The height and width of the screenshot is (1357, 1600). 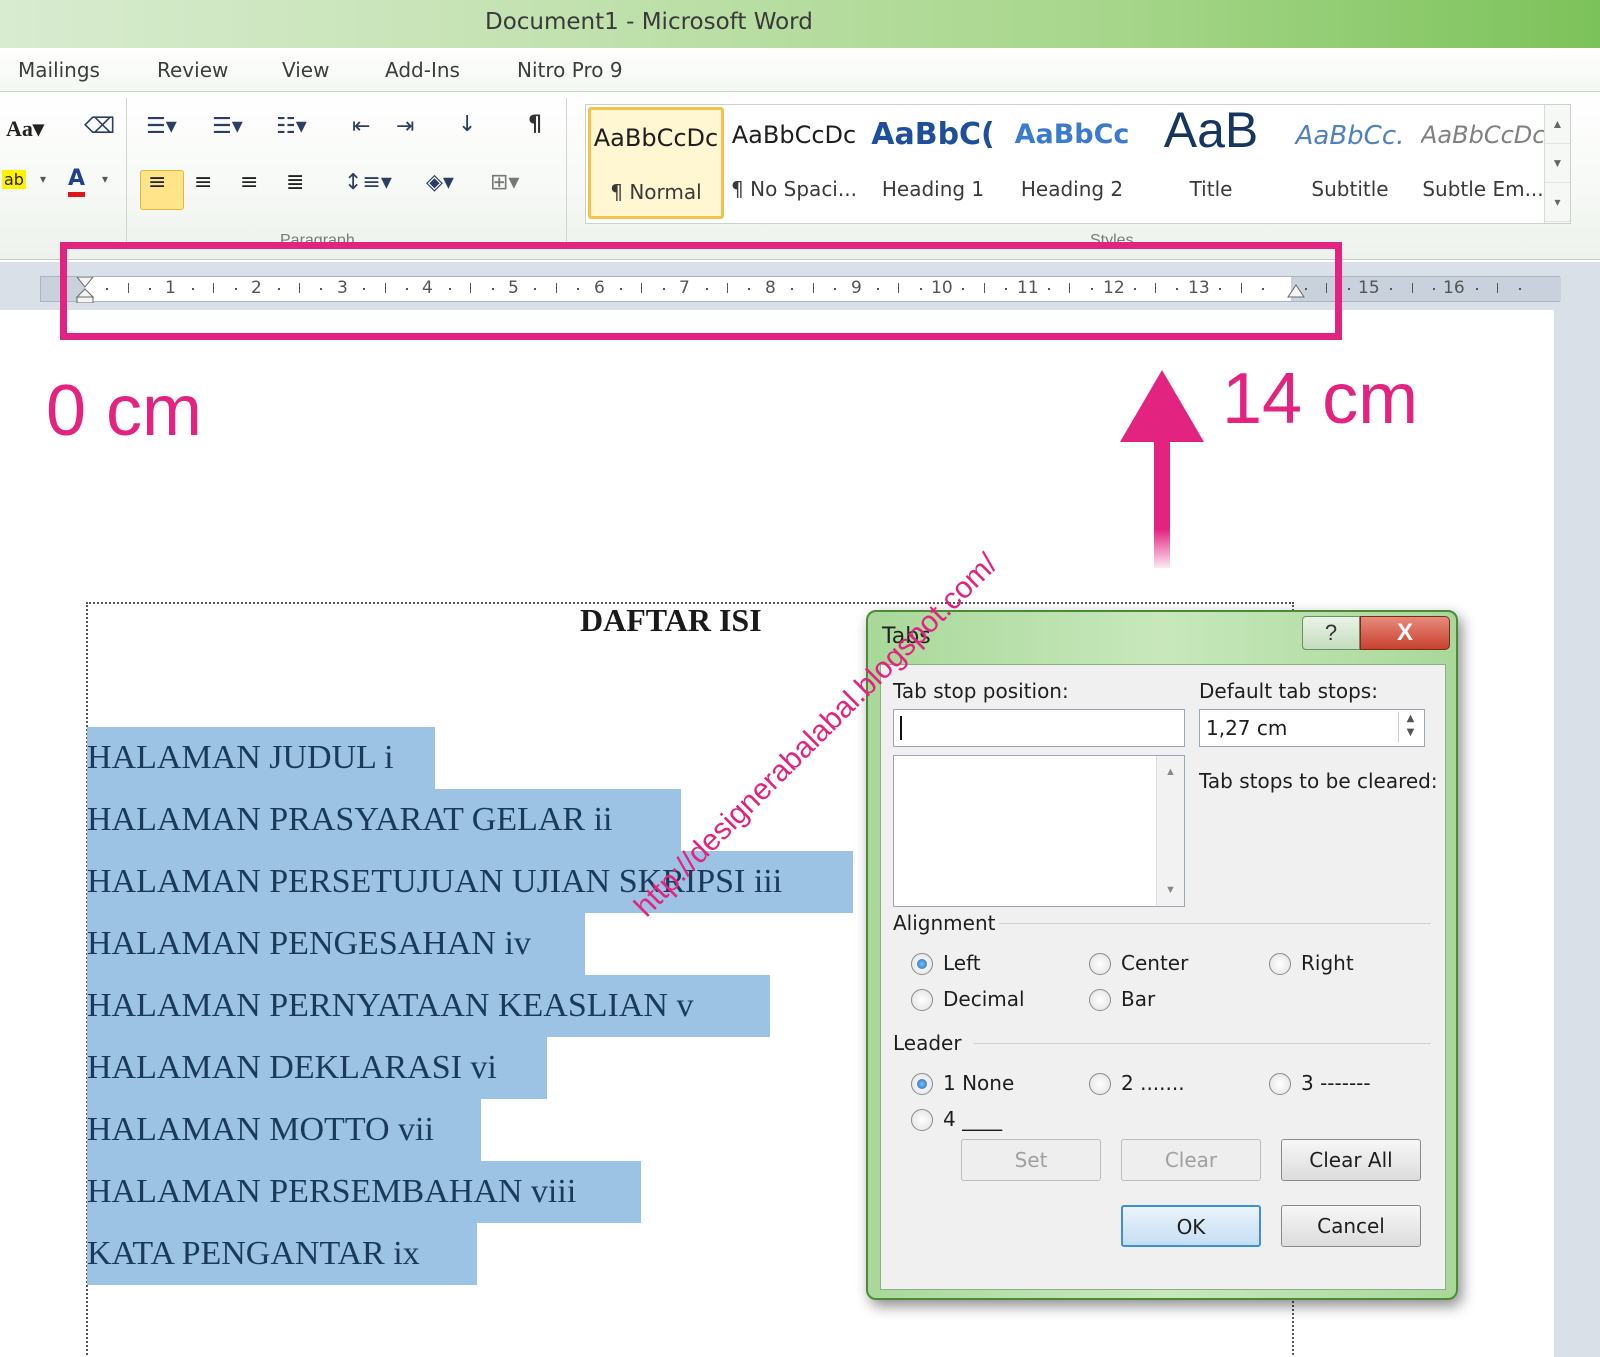 What do you see at coordinates (962, 963) in the screenshot?
I see `alignment-left-label: Left` at bounding box center [962, 963].